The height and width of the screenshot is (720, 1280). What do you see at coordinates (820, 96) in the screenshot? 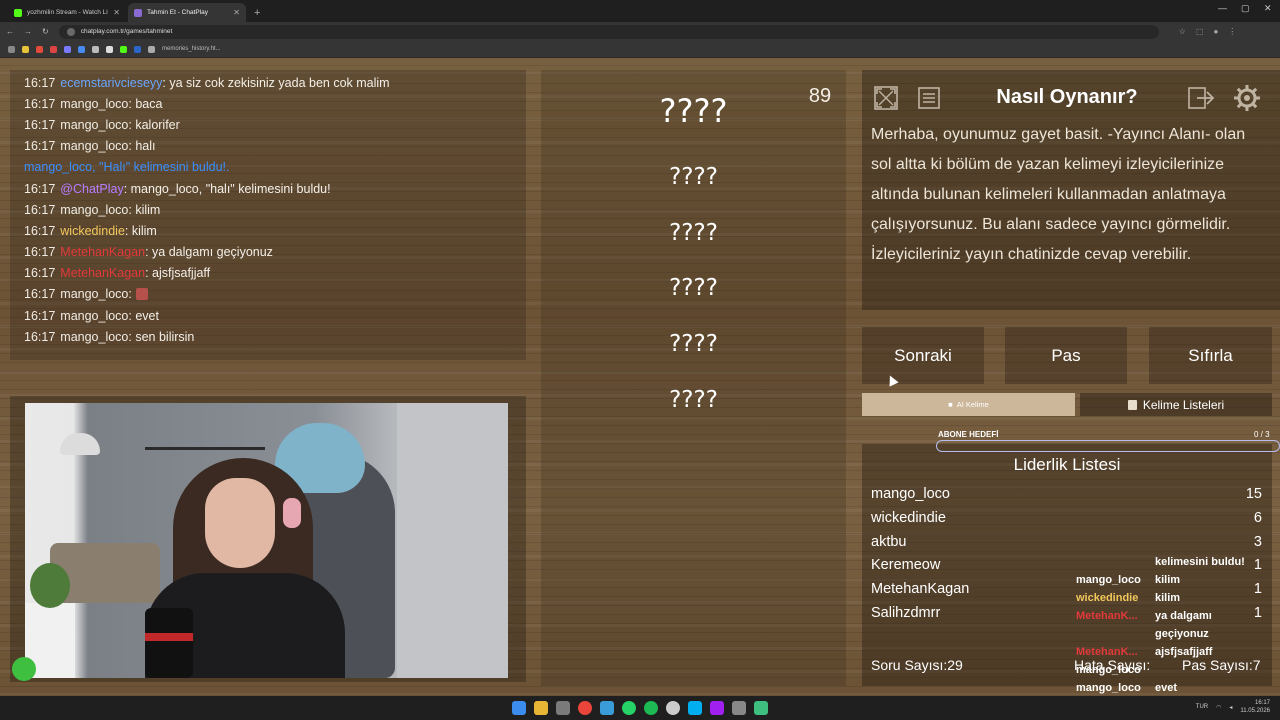
I see `countdown-timer: 89` at bounding box center [820, 96].